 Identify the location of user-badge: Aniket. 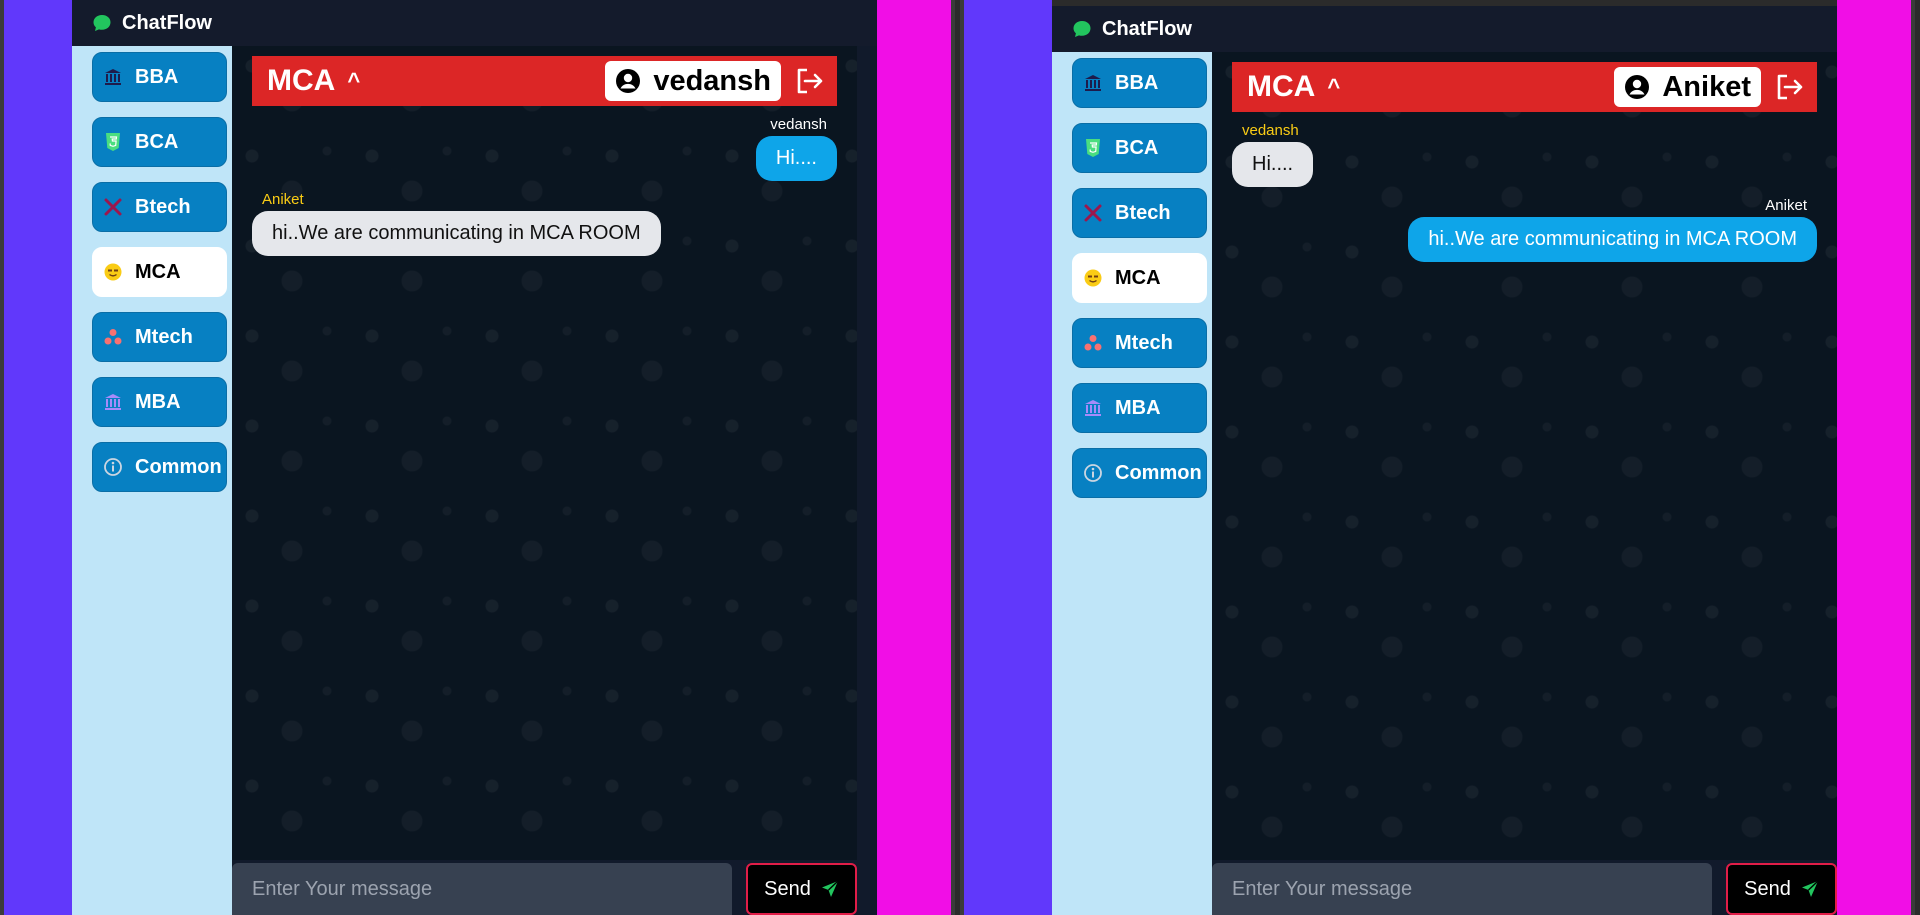
(1687, 87).